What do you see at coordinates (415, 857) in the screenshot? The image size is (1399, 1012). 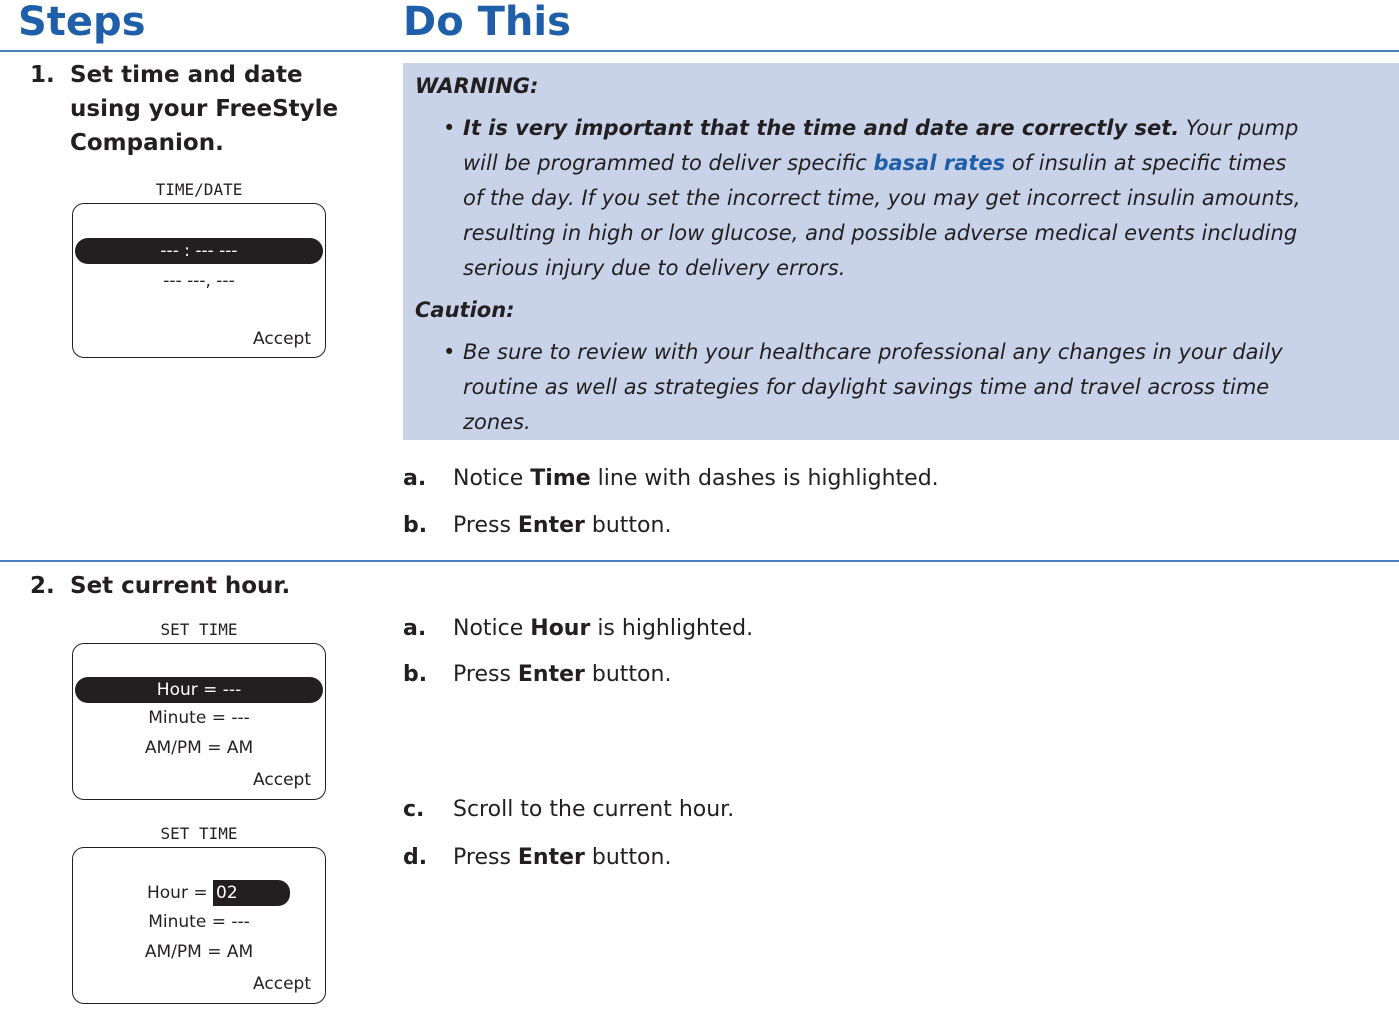 I see `substep-letter: d.` at bounding box center [415, 857].